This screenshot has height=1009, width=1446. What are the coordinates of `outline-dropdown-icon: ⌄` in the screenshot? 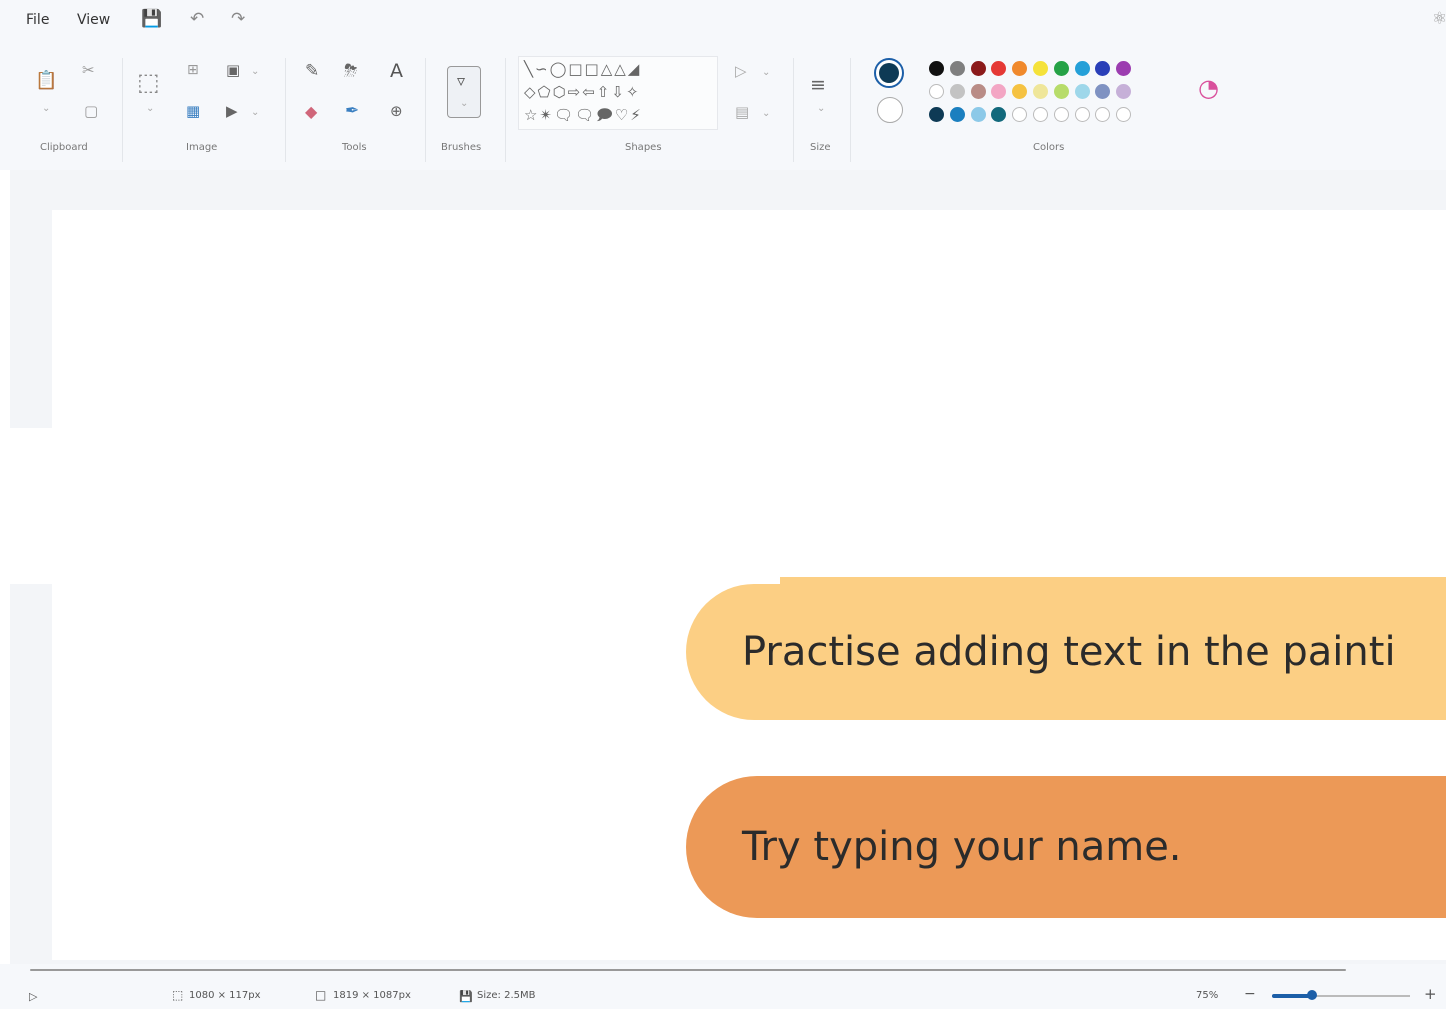 It's located at (766, 73).